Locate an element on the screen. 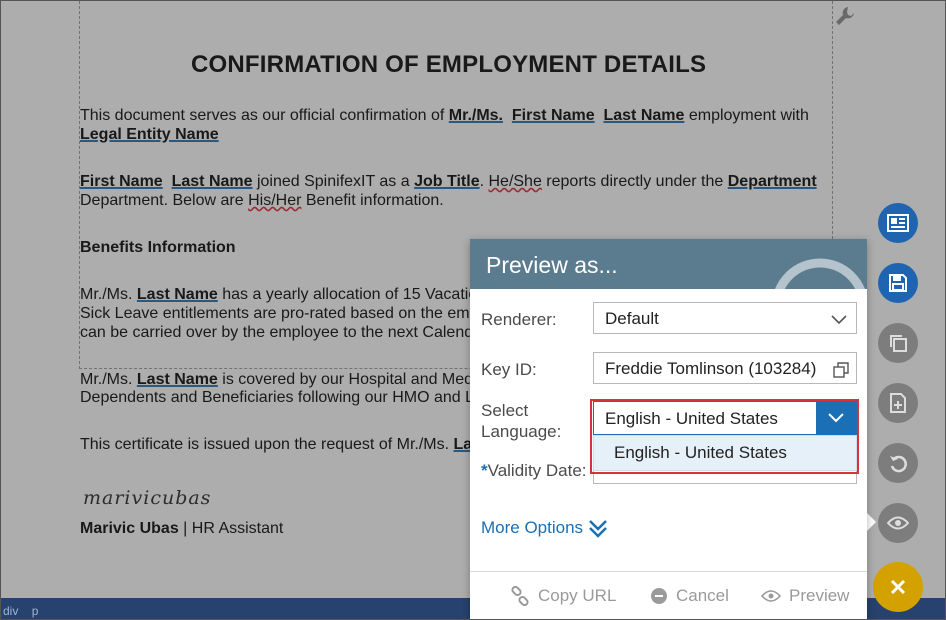 The width and height of the screenshot is (946, 620). value-help-icon is located at coordinates (841, 370).